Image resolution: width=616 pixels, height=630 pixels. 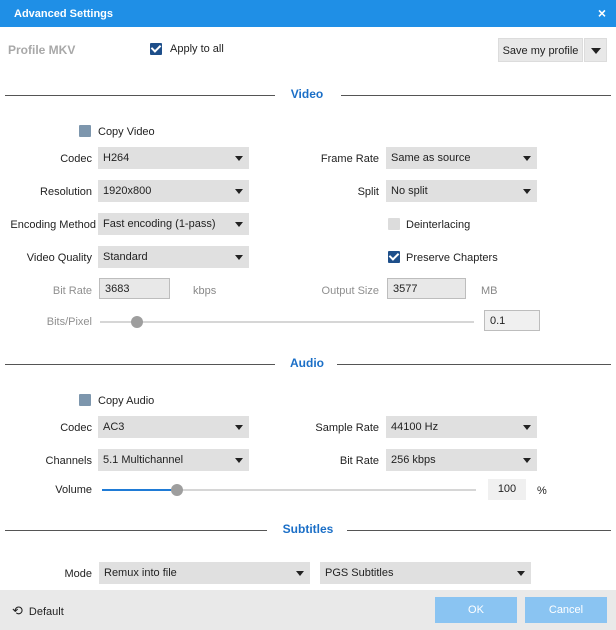 I want to click on video-codec-select: H264, so click(x=173, y=158).